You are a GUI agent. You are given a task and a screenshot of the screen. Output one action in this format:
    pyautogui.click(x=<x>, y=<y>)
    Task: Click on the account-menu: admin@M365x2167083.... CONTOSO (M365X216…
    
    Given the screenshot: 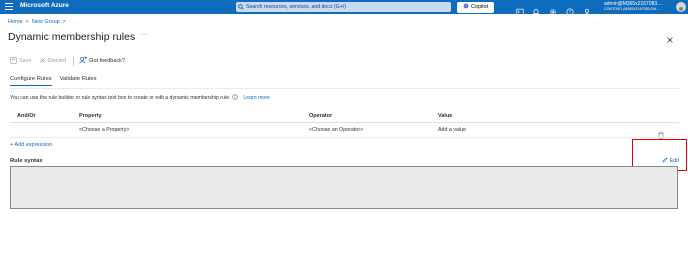 What is the action you would take?
    pyautogui.click(x=635, y=7)
    